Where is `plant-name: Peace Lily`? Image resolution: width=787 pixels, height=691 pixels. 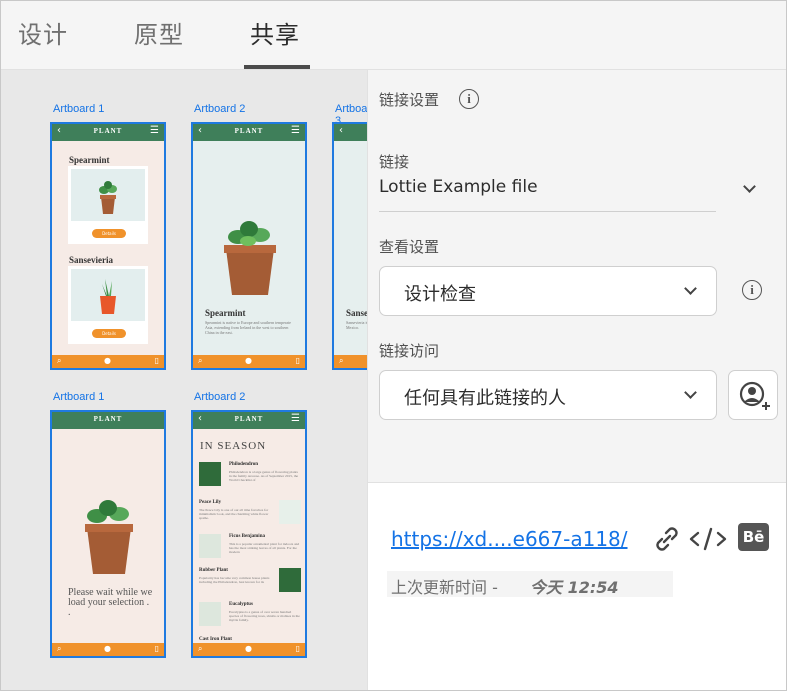
plant-name: Peace Lily is located at coordinates (210, 502).